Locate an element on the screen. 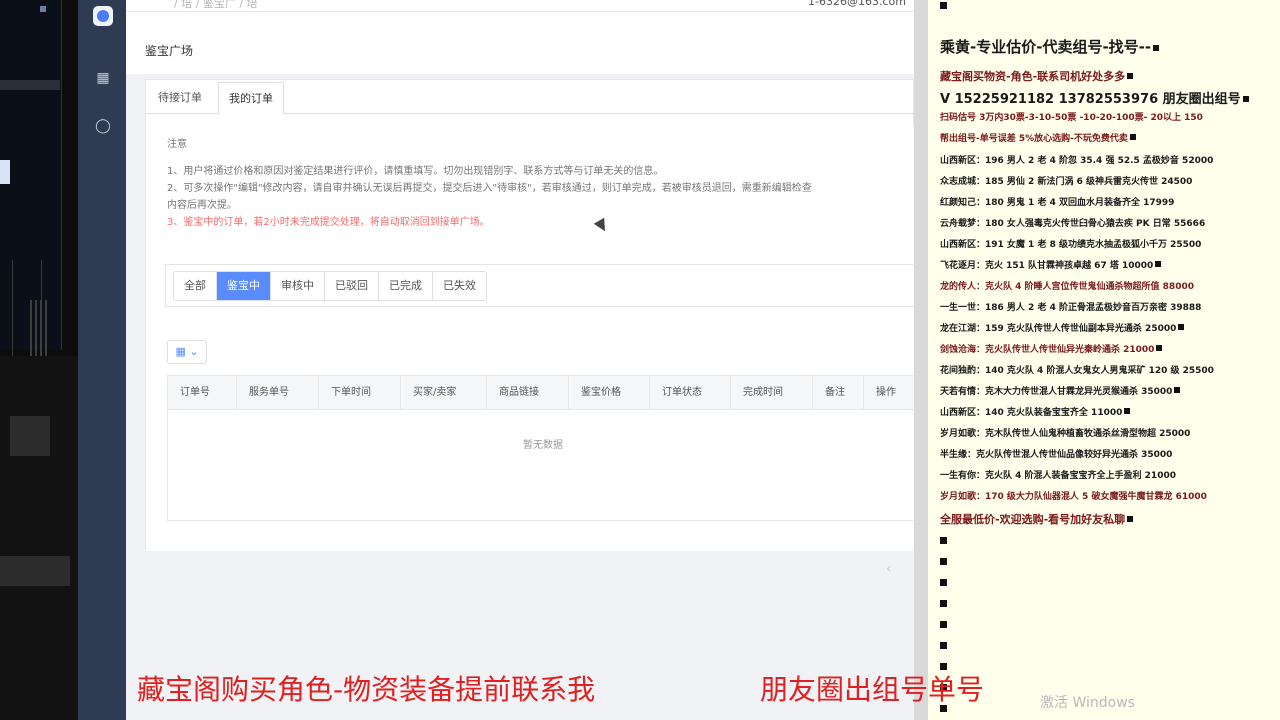 Image resolution: width=1280 pixels, height=720 pixels. chart-bars is located at coordinates (40, 330).